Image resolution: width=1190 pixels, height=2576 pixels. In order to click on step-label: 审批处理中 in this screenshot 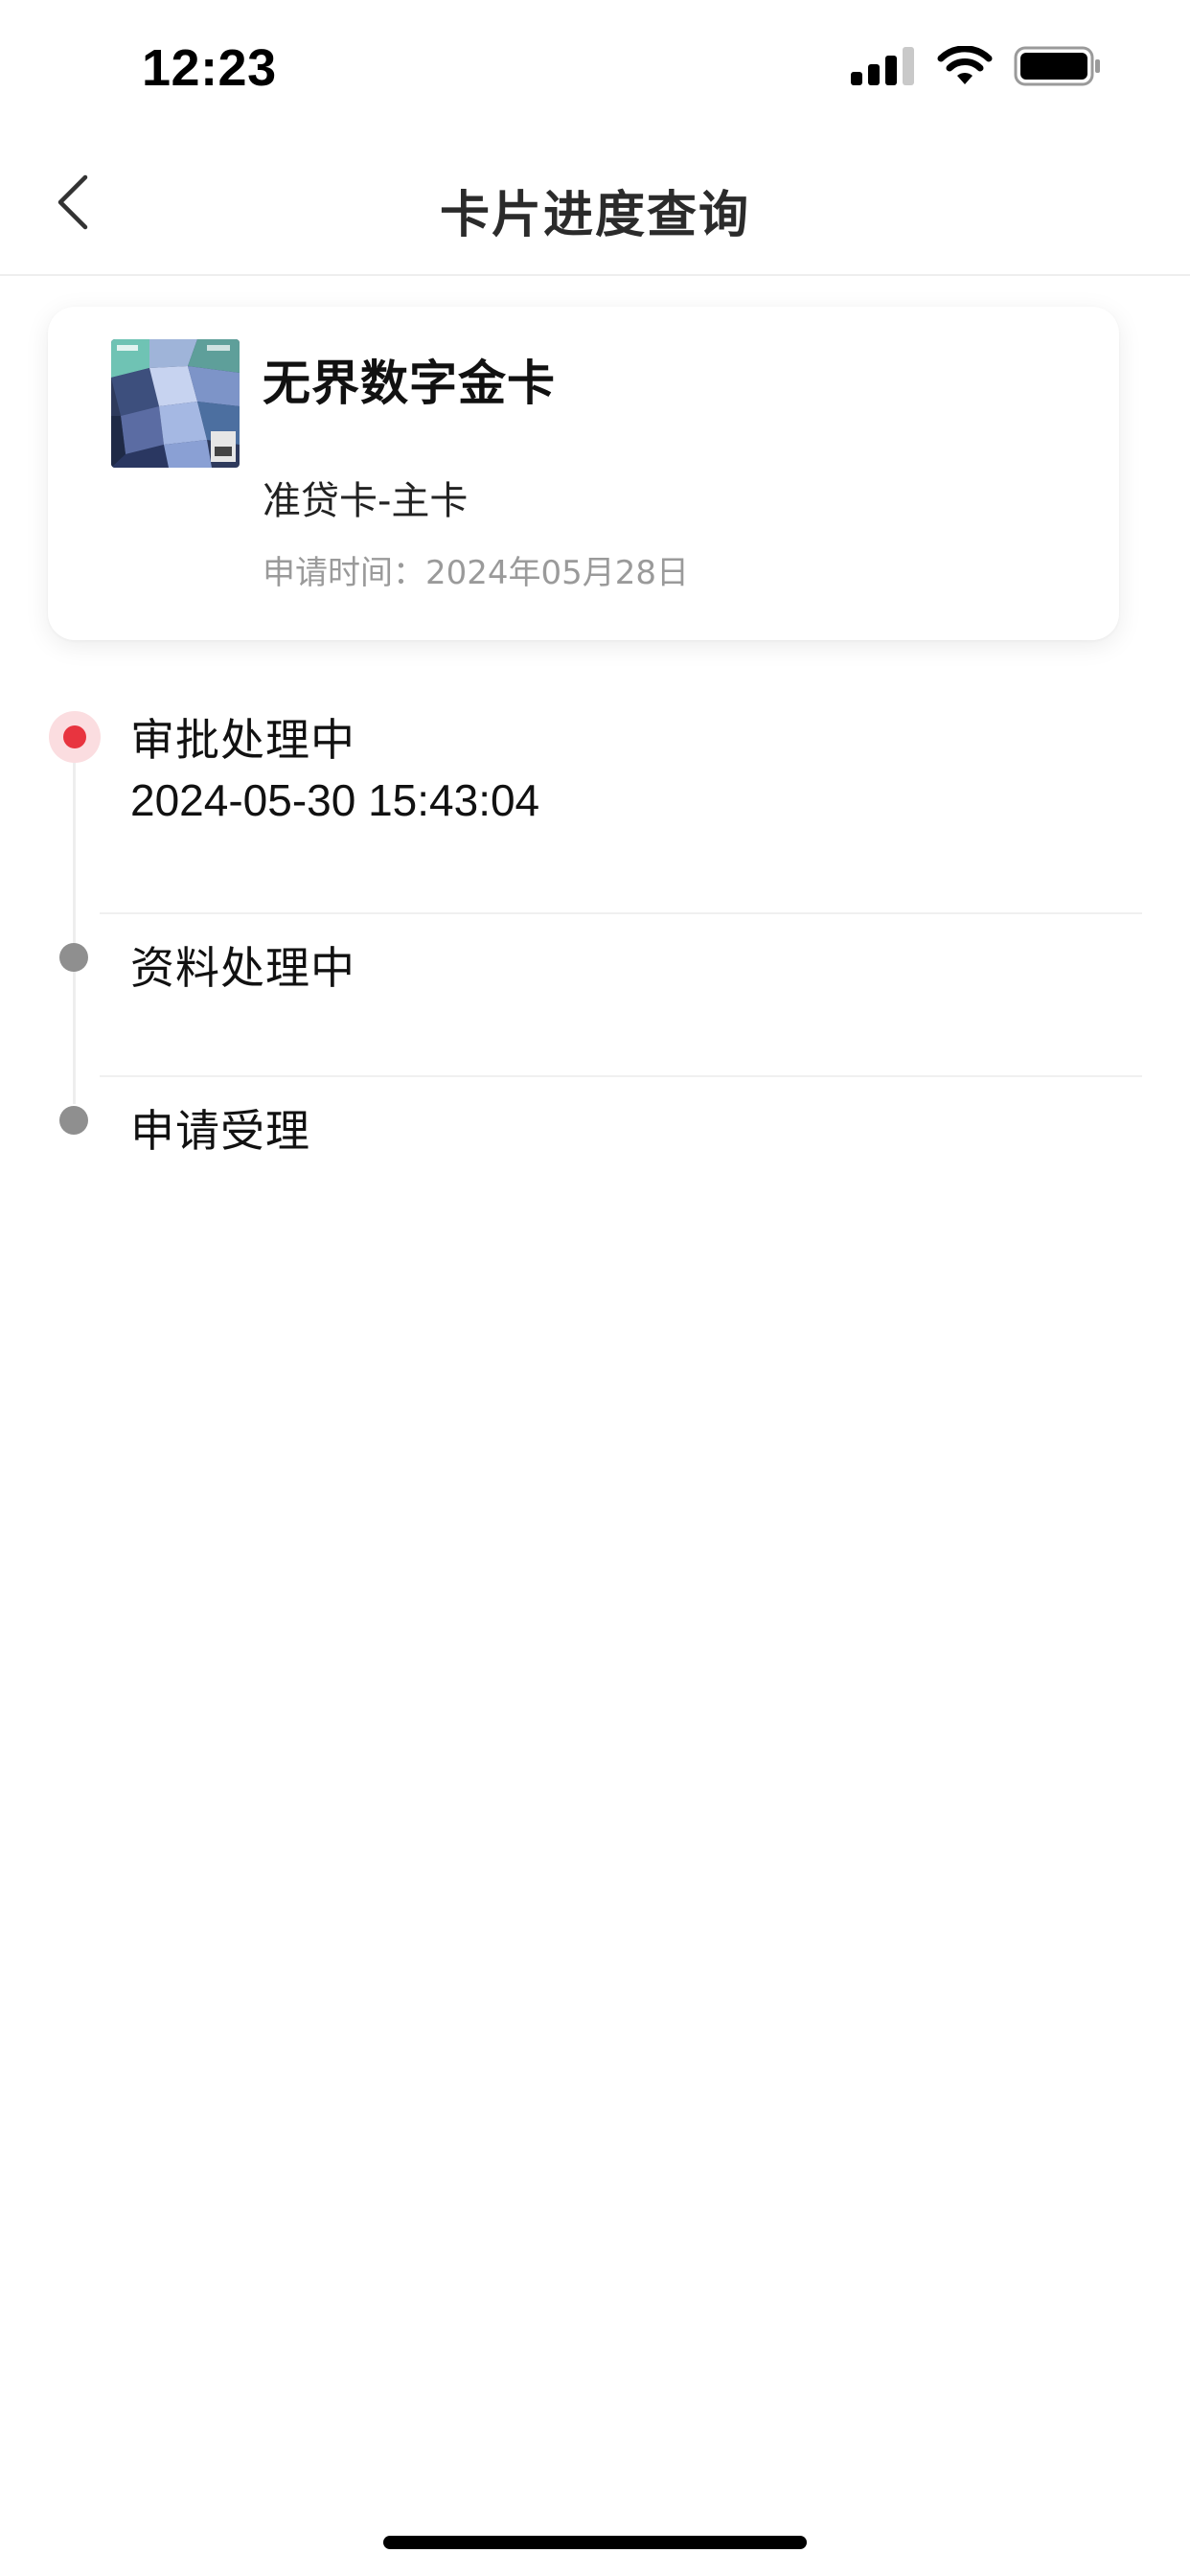, I will do `click(243, 740)`.